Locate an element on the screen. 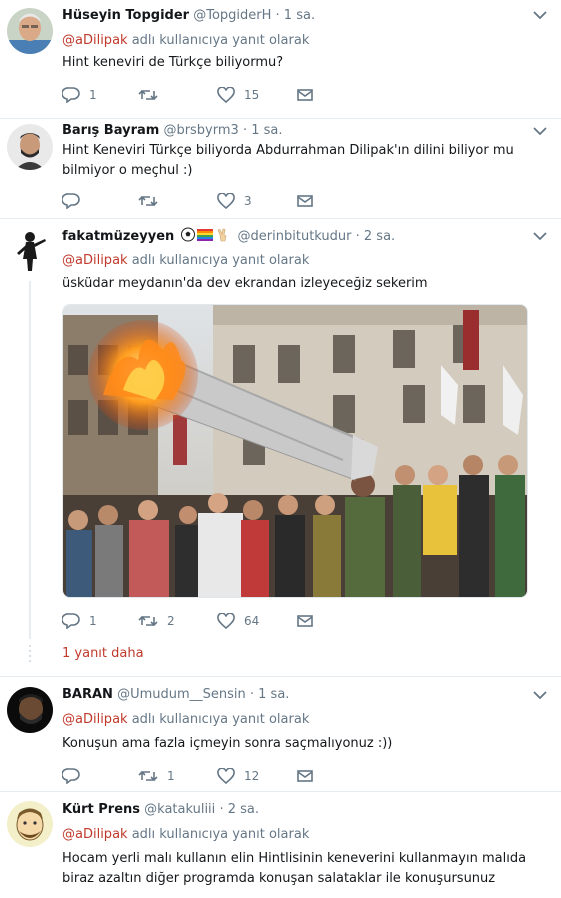 This screenshot has height=898, width=561. like-count: 64 is located at coordinates (252, 621).